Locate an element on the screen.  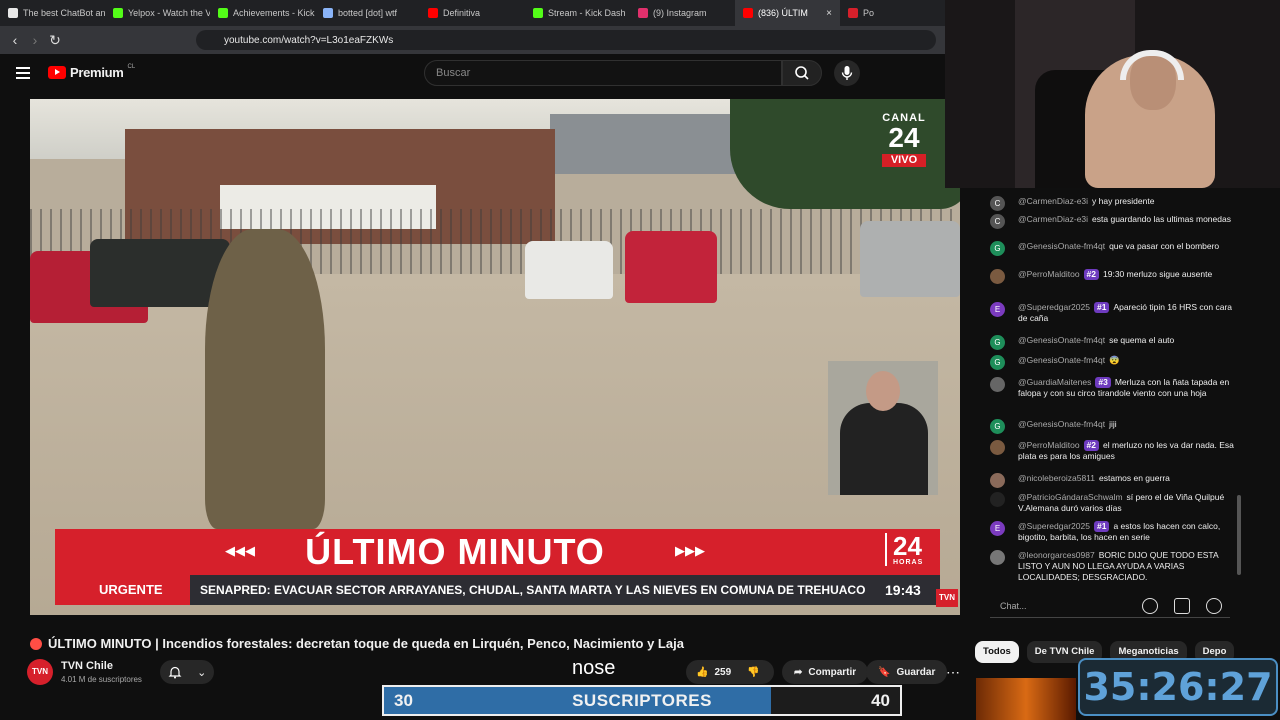
chat-text: se quema el auto is located at coordinates (1142, 340).